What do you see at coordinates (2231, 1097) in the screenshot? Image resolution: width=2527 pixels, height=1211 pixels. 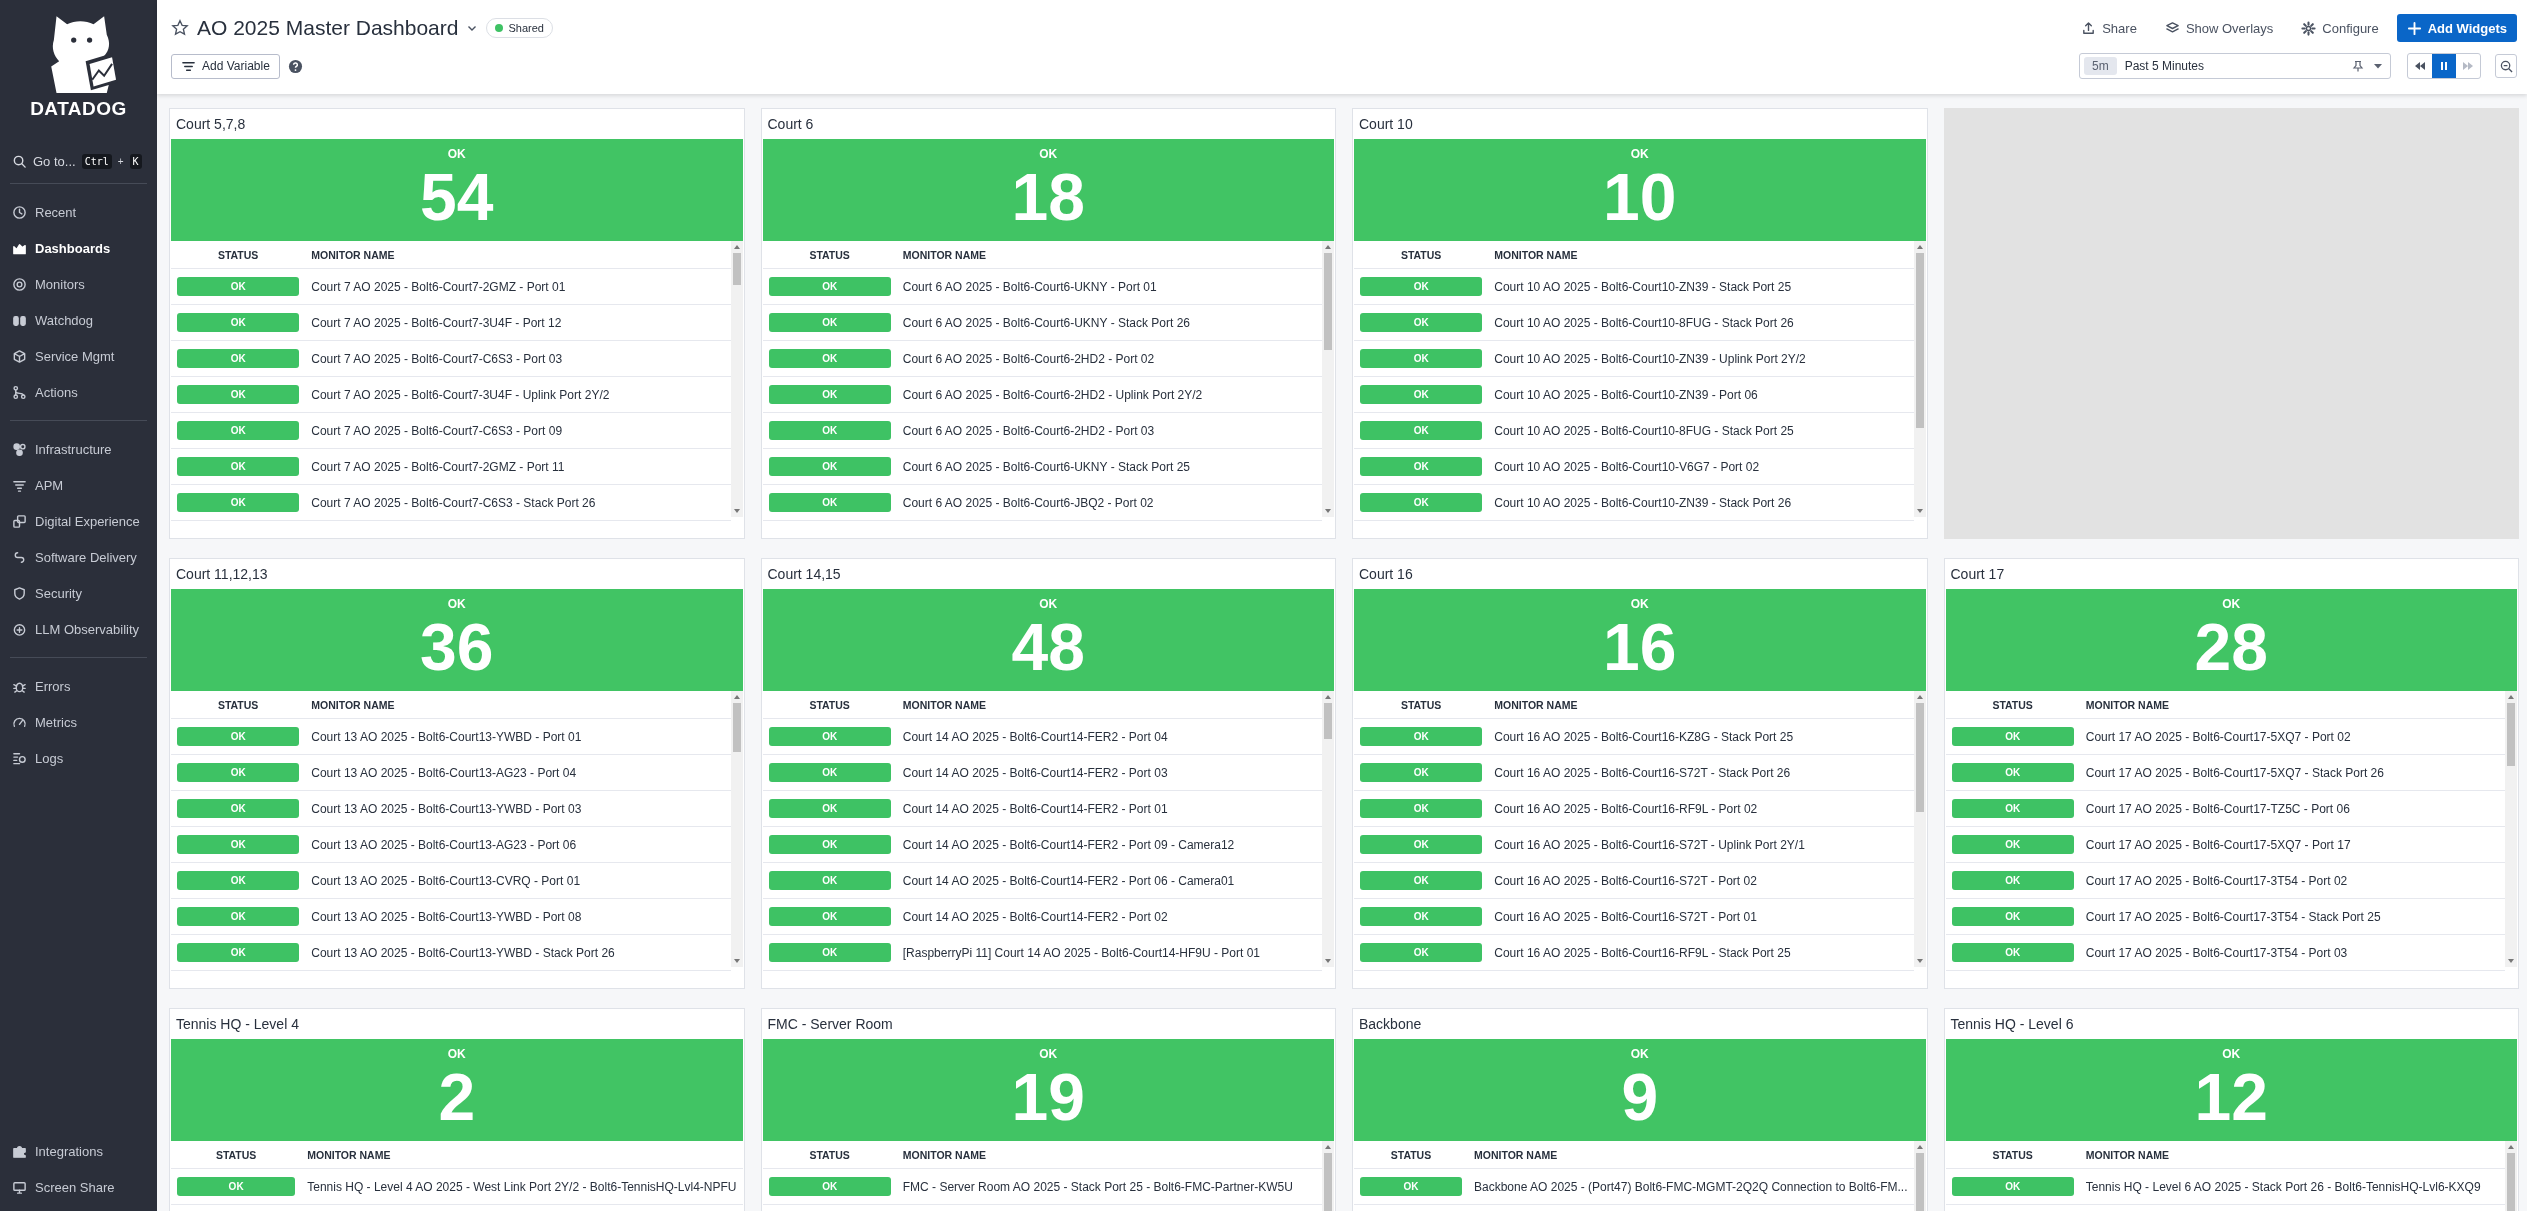 I see `monitor-count: 12` at bounding box center [2231, 1097].